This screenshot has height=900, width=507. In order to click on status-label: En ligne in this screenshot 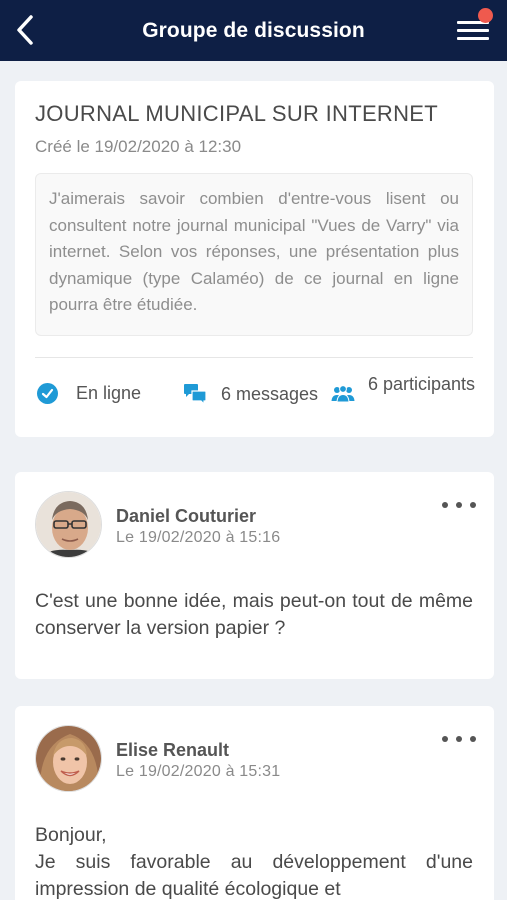, I will do `click(109, 393)`.